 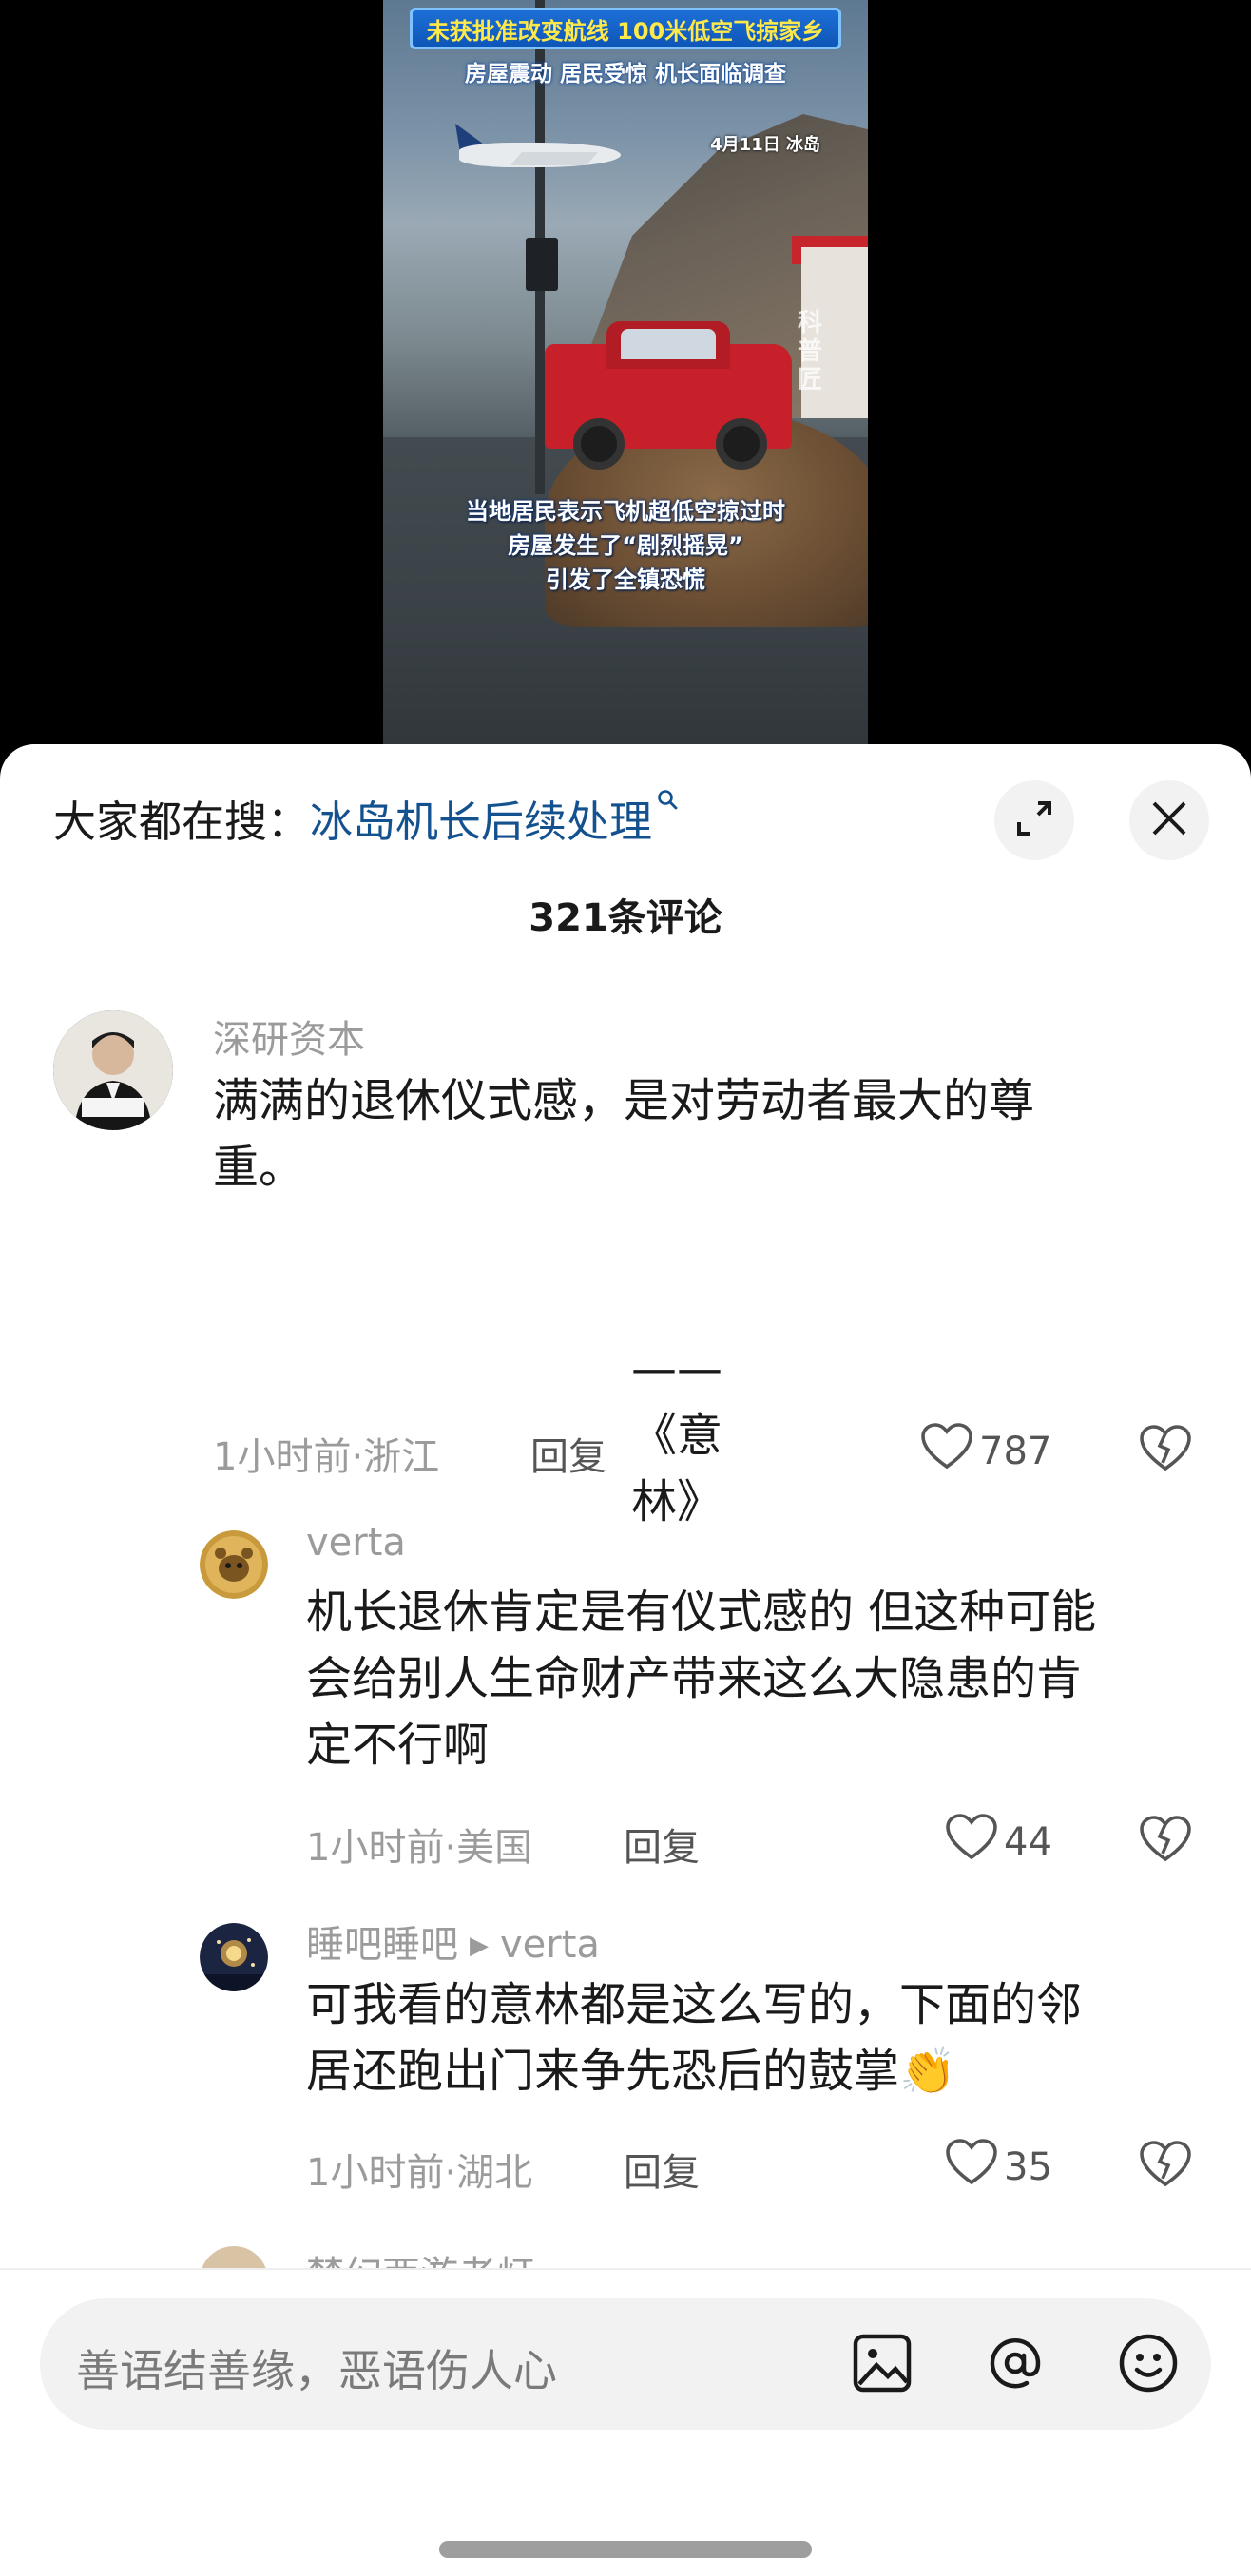 What do you see at coordinates (316, 2371) in the screenshot?
I see `comment-input-placeholder: 善语结善缘，恶语伤人心` at bounding box center [316, 2371].